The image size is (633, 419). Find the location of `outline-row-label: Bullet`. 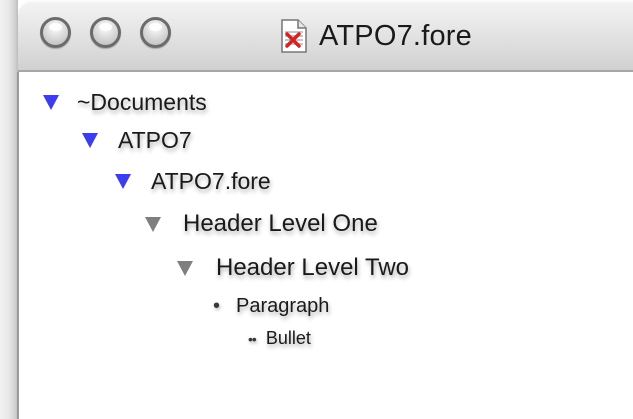

outline-row-label: Bullet is located at coordinates (288, 338).